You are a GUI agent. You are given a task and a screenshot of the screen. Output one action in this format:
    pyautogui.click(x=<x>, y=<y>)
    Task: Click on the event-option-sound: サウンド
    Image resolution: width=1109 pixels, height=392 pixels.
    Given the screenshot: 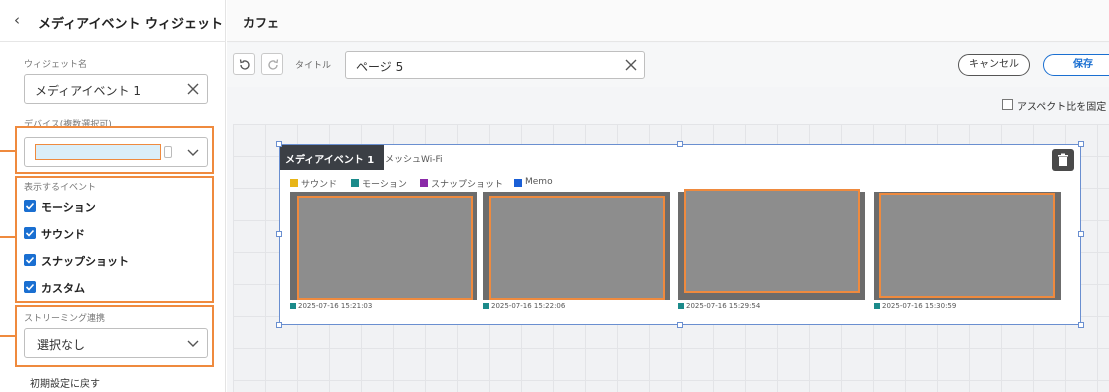 What is the action you would take?
    pyautogui.click(x=114, y=233)
    